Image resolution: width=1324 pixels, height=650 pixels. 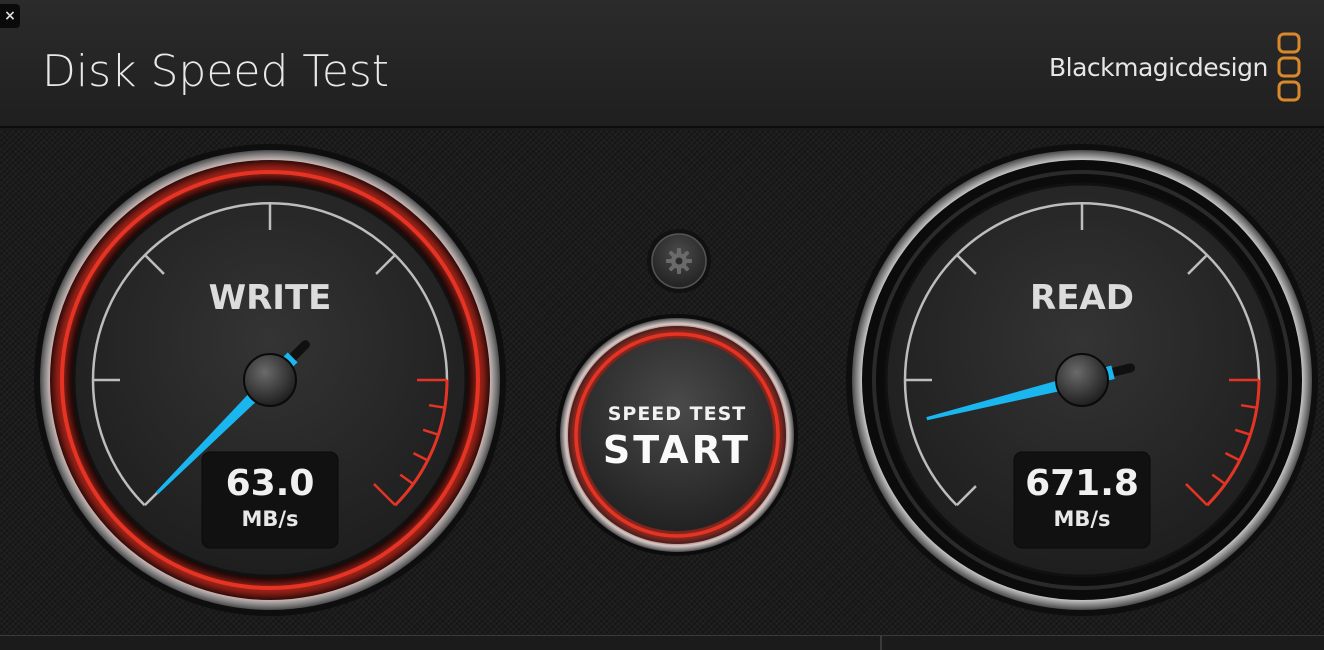 I want to click on read-speed-value: 671.8, so click(x=1082, y=483).